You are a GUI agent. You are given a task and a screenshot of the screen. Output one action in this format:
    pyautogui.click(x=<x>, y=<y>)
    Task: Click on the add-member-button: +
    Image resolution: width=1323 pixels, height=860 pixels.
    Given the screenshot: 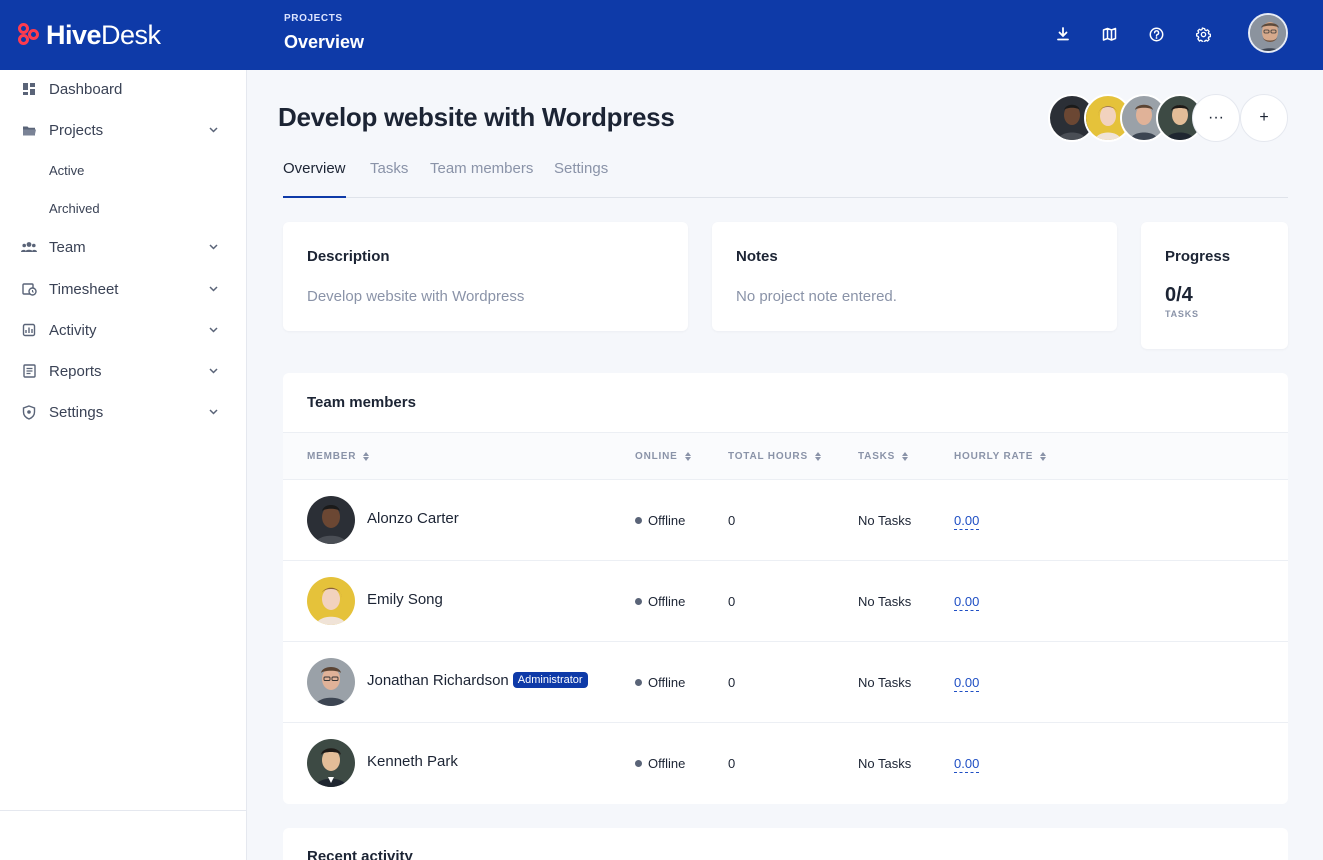 What is the action you would take?
    pyautogui.click(x=1264, y=118)
    